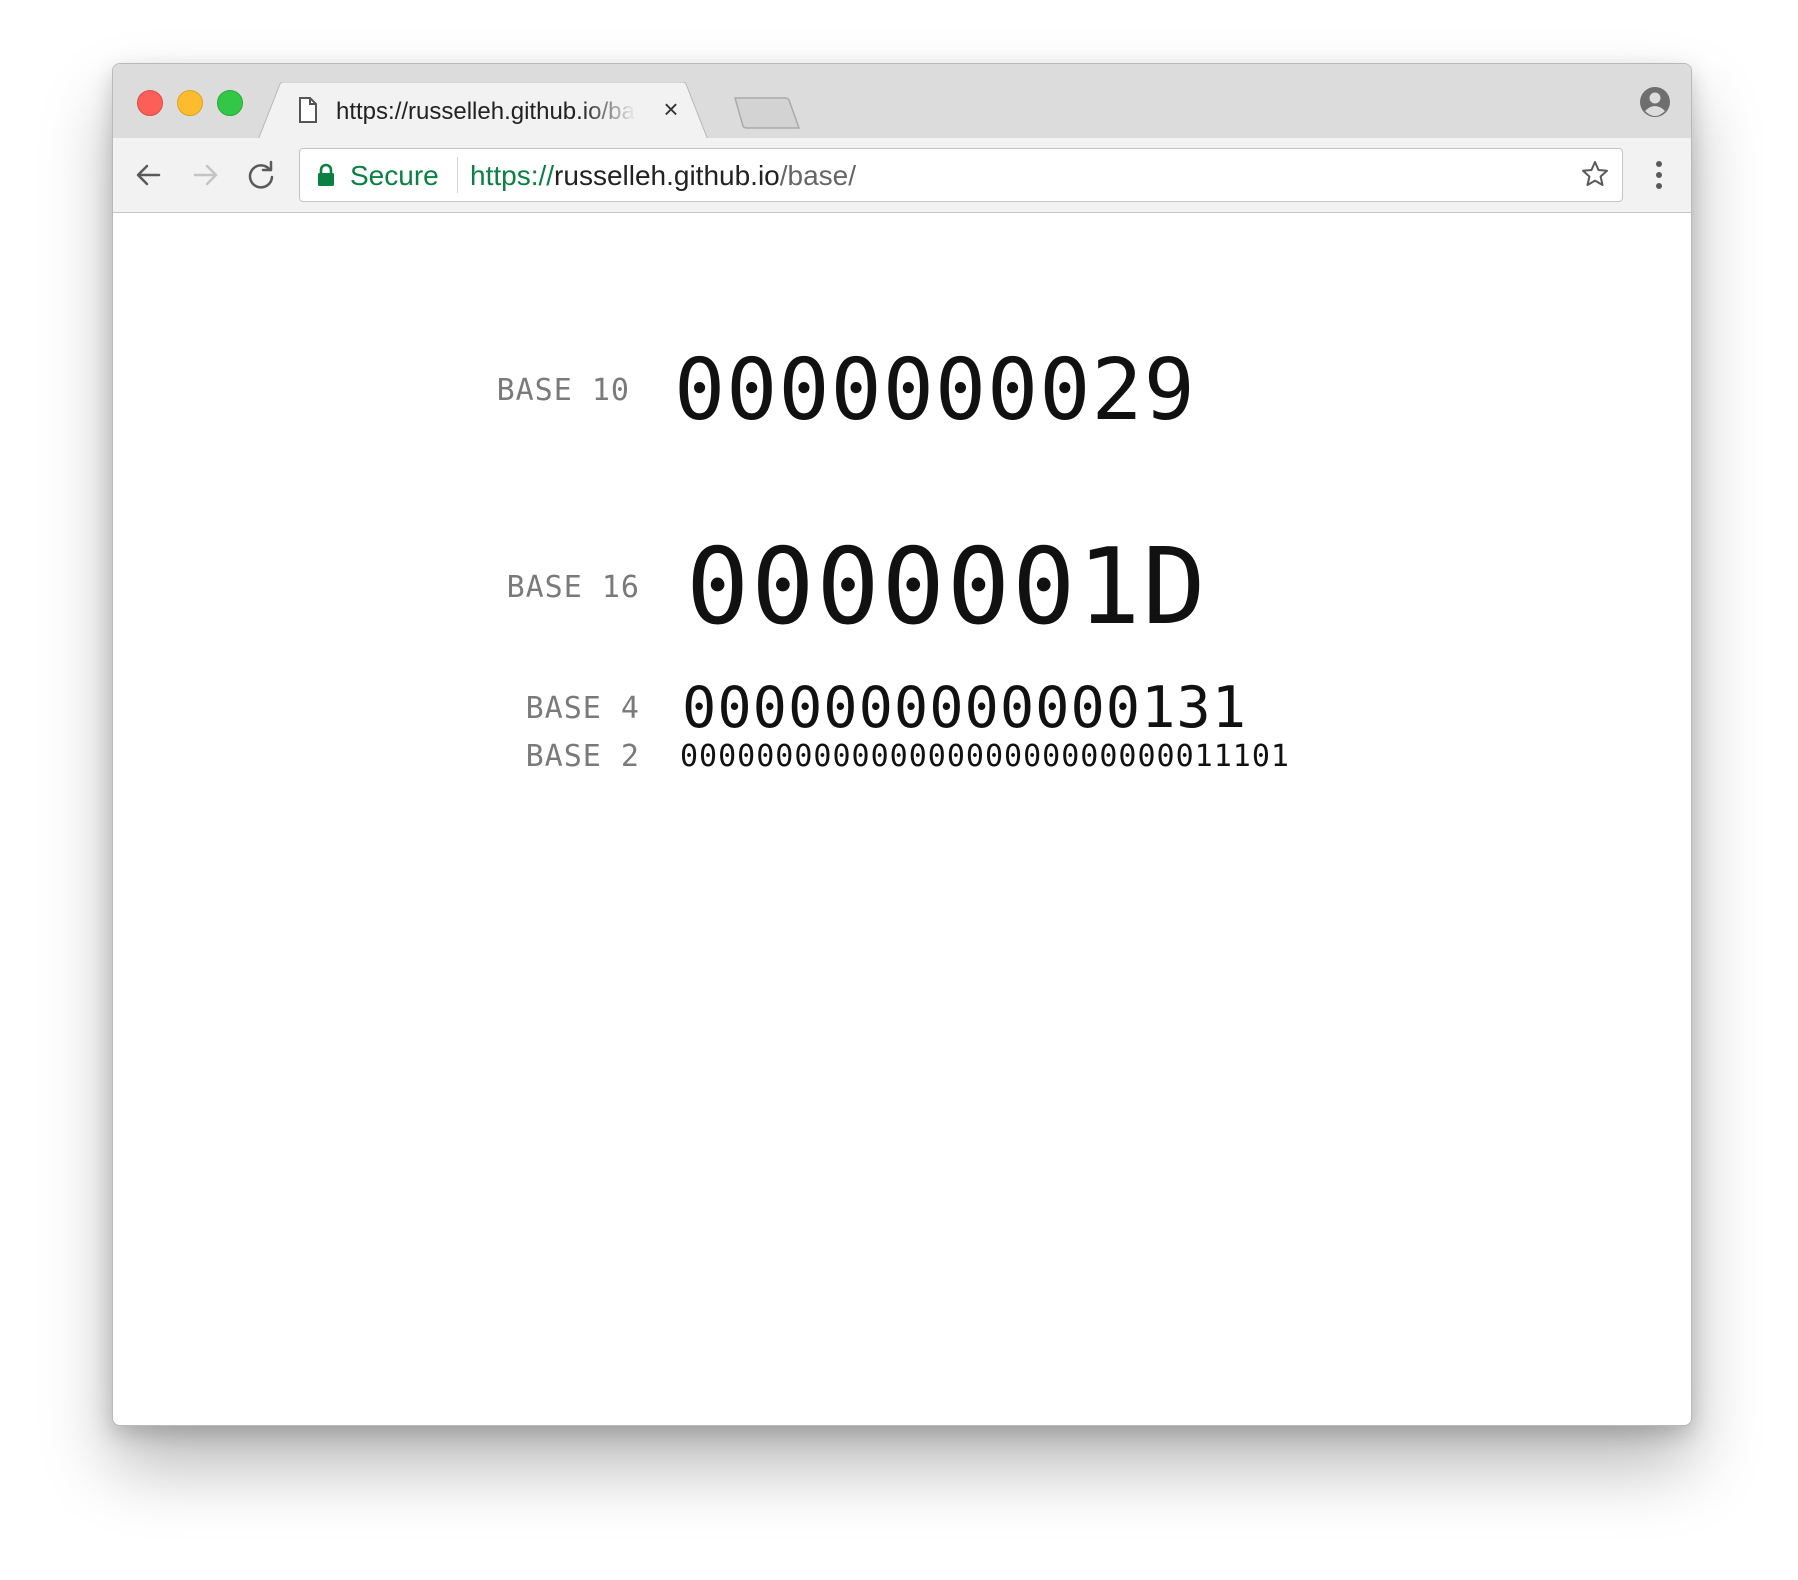  What do you see at coordinates (230, 103) in the screenshot?
I see `window-maximize-button` at bounding box center [230, 103].